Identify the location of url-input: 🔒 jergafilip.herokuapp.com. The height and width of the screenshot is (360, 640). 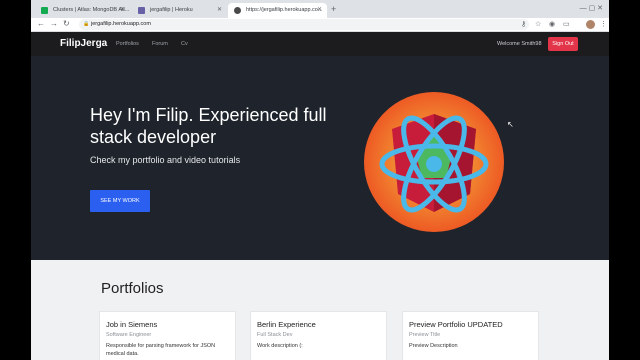
(304, 24).